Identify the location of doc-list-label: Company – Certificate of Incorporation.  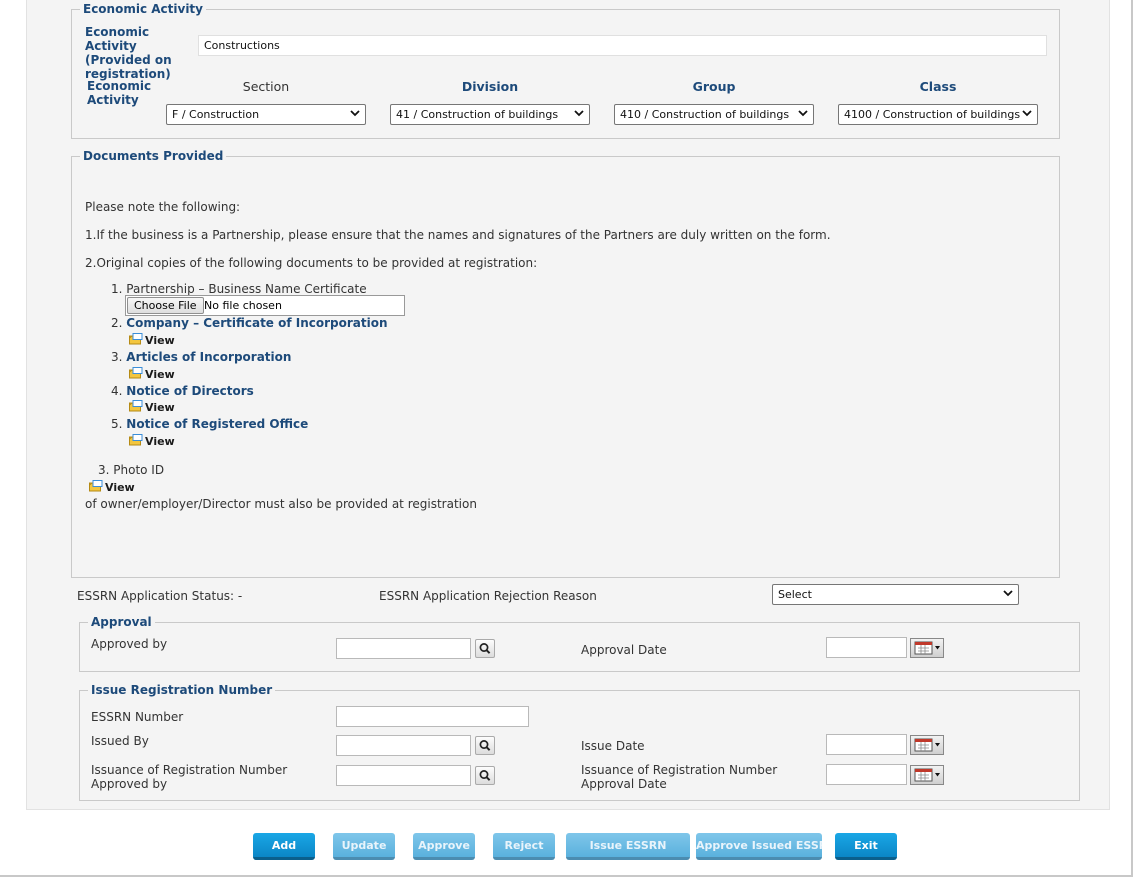
(257, 323).